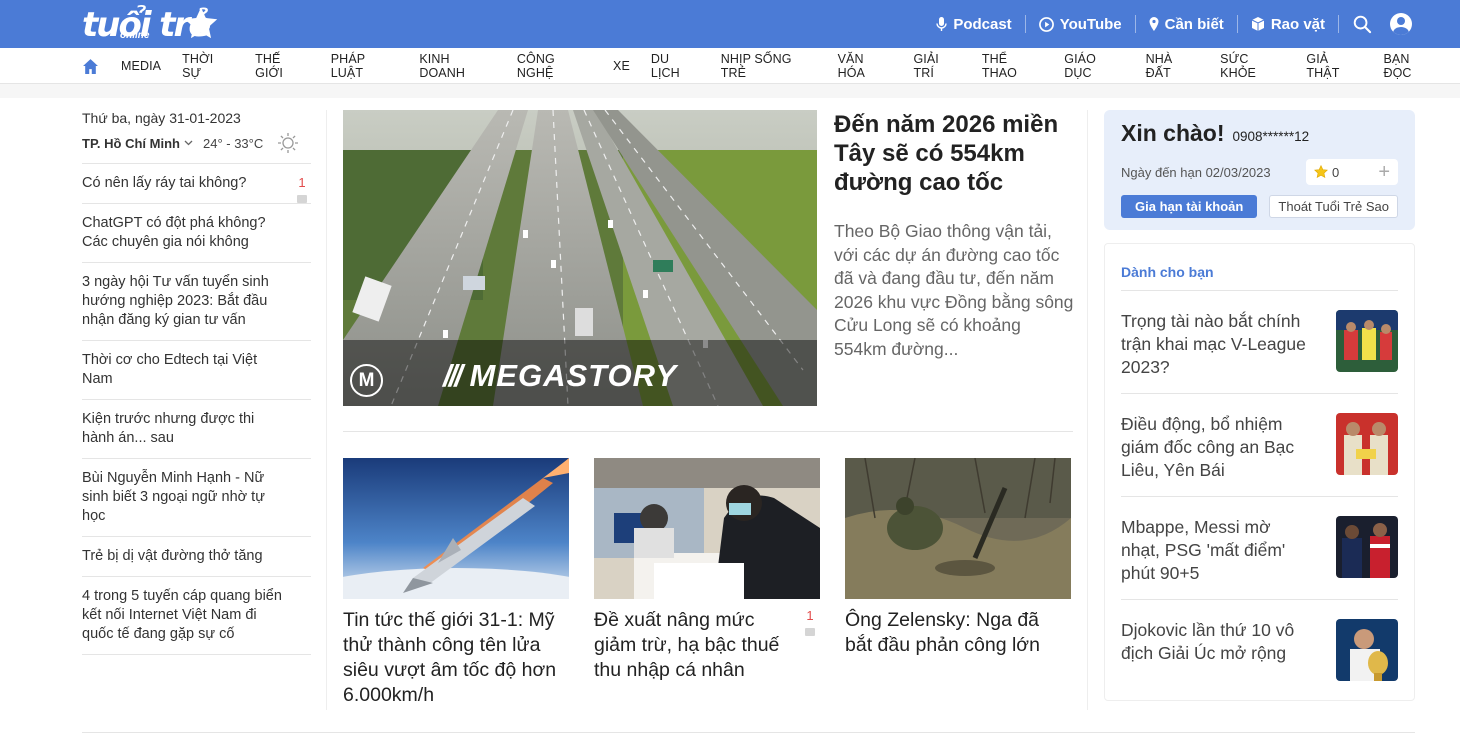 This screenshot has width=1460, height=736. What do you see at coordinates (1012, 66) in the screenshot?
I see `category-link: THỂ THAO` at bounding box center [1012, 66].